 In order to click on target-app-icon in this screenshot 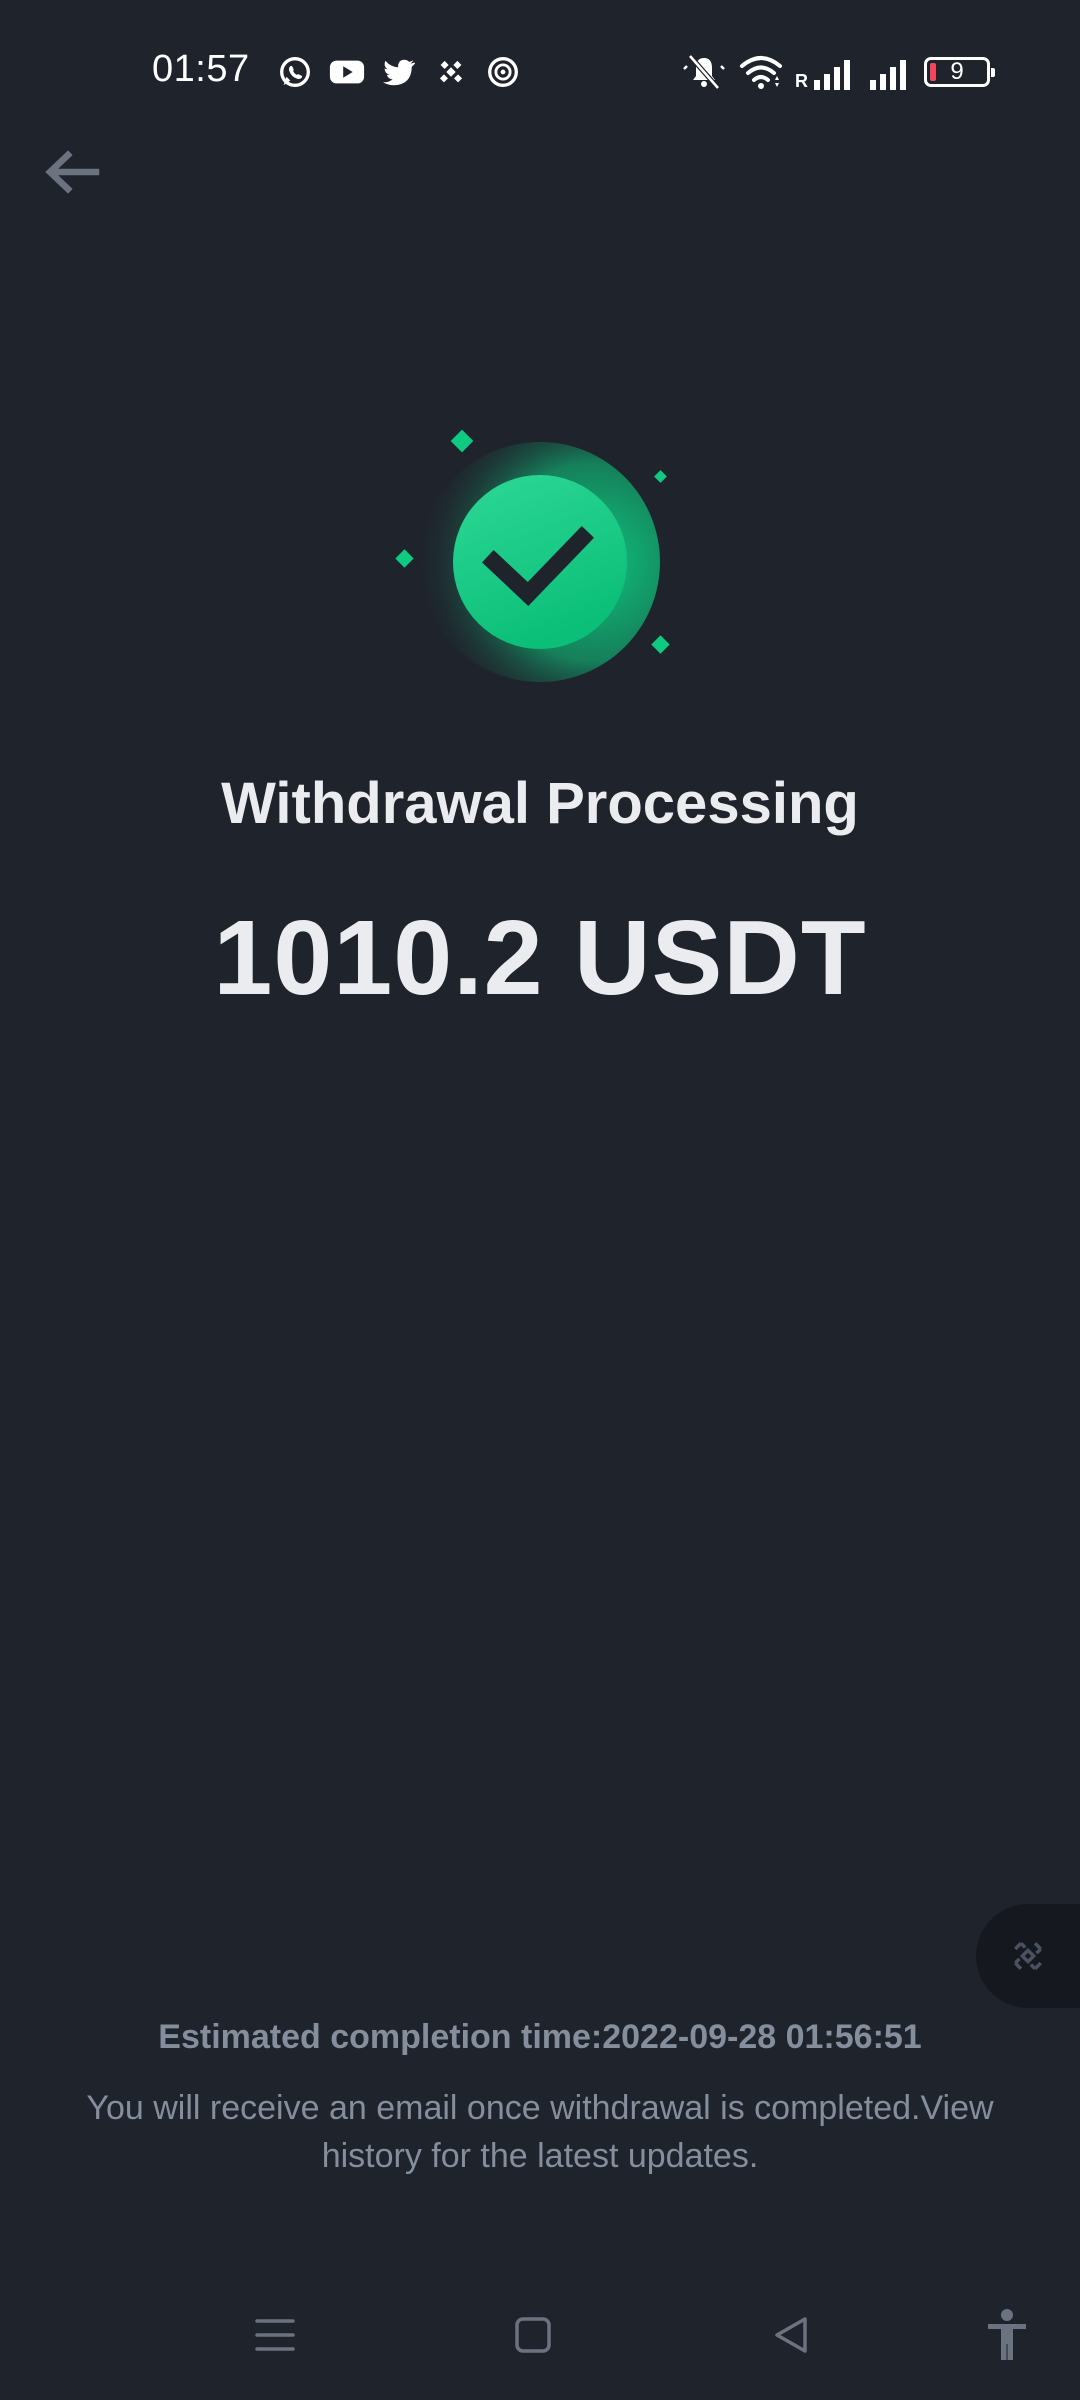, I will do `click(503, 72)`.